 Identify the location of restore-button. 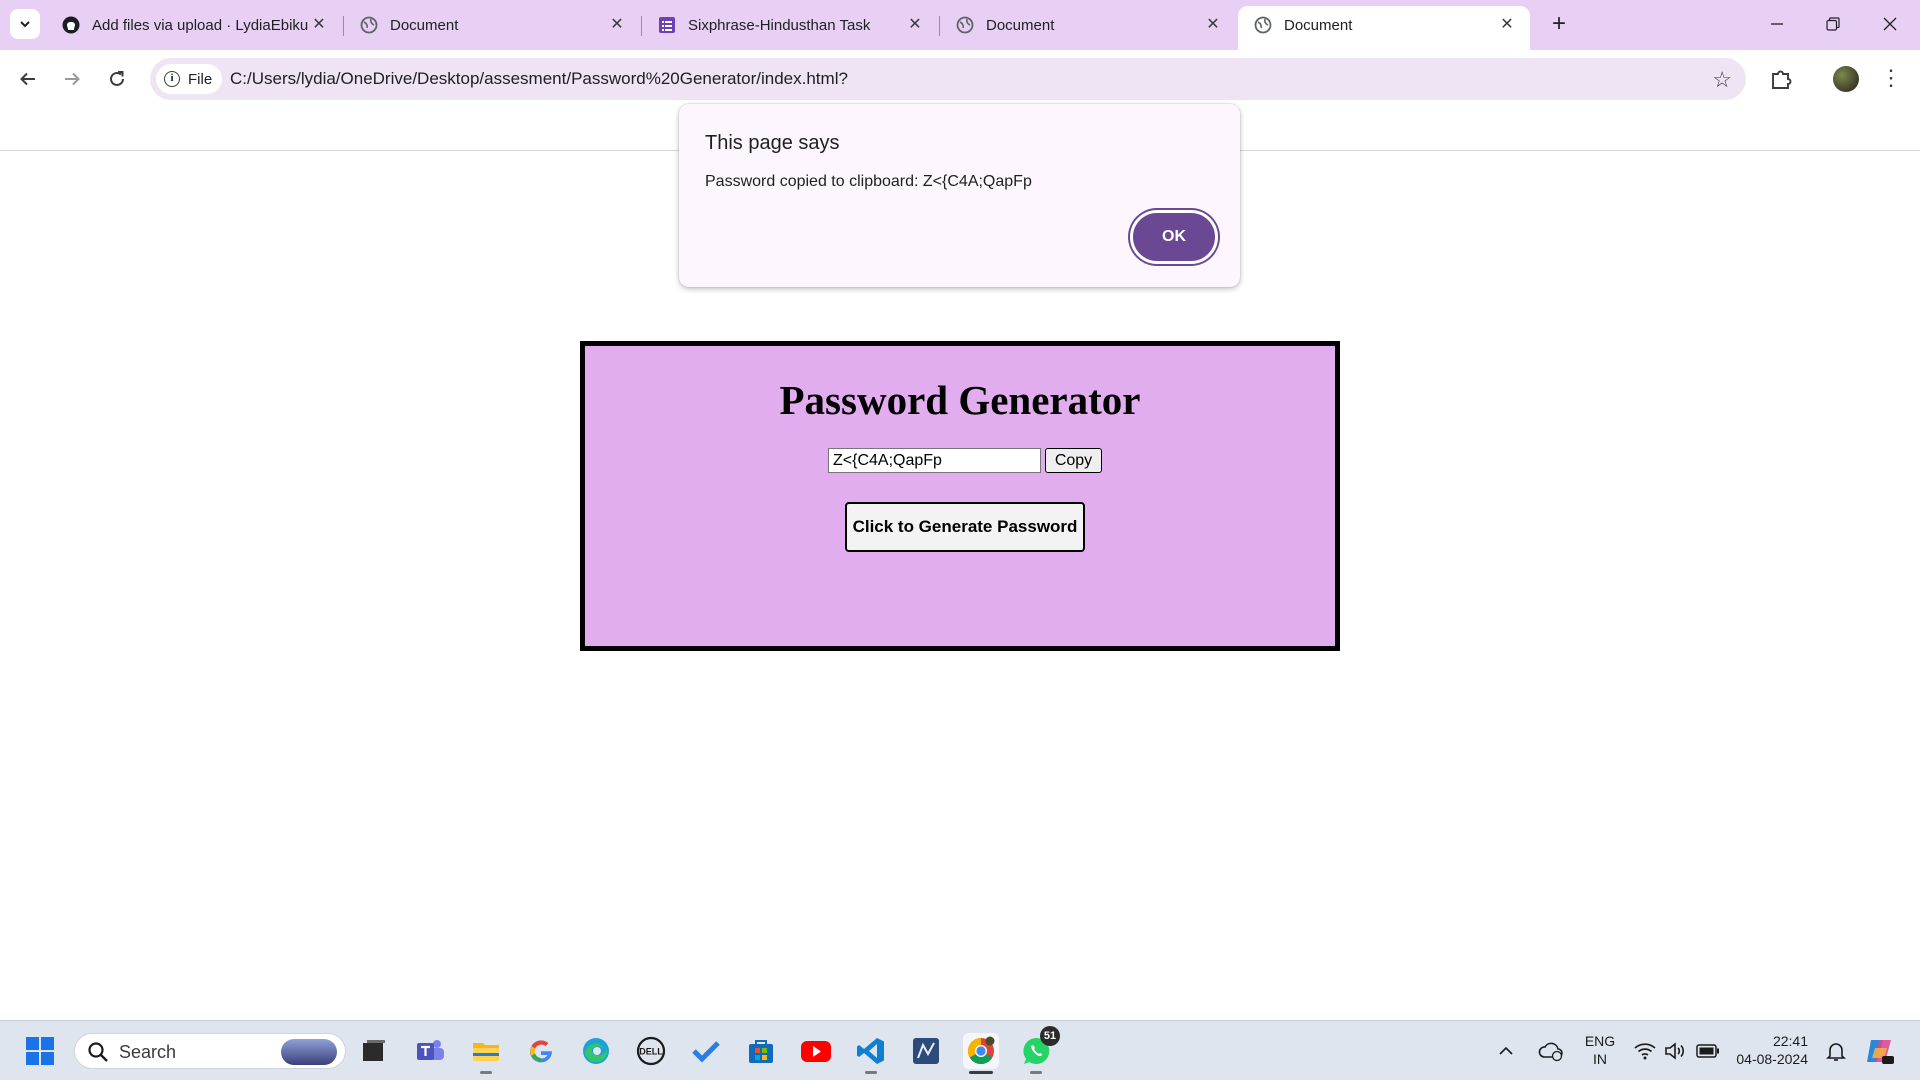
(1833, 24).